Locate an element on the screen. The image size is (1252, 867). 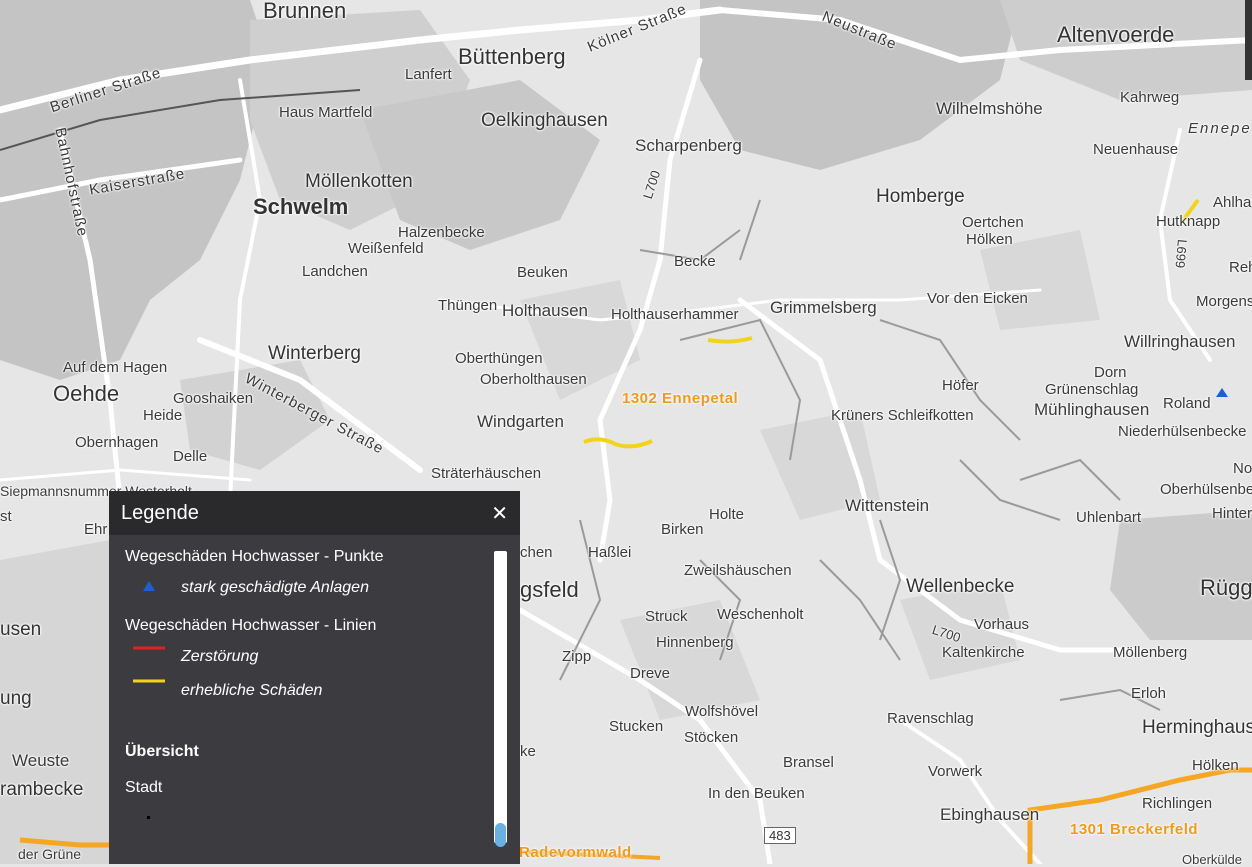
place-label-holthauserhammer: Holthauserhammer is located at coordinates (675, 314).